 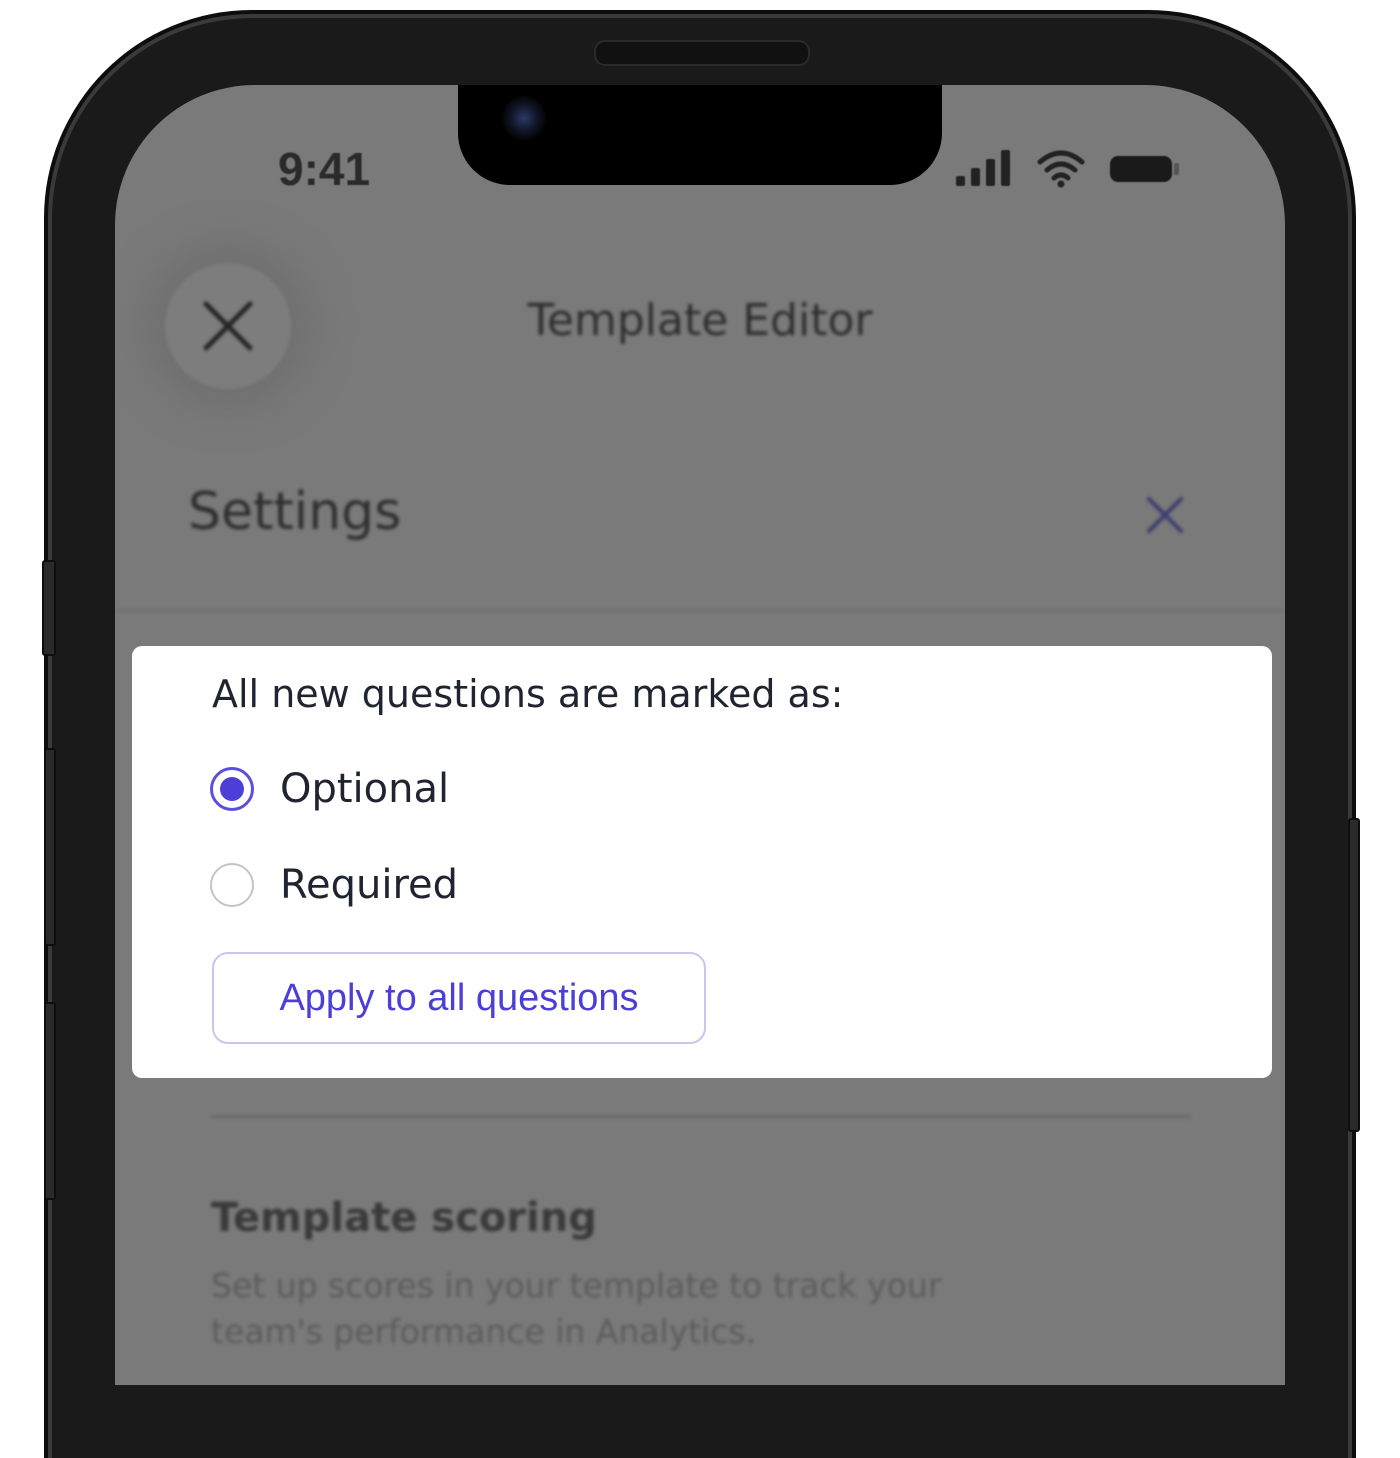 What do you see at coordinates (528, 694) in the screenshot?
I see `sheet-label: All new questions are marked as:` at bounding box center [528, 694].